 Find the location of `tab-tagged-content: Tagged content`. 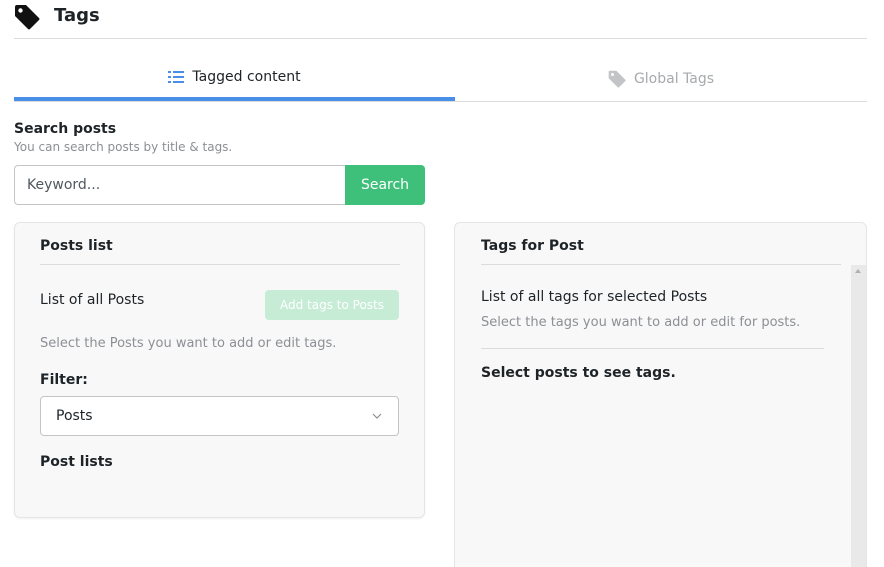

tab-tagged-content: Tagged content is located at coordinates (234, 78).